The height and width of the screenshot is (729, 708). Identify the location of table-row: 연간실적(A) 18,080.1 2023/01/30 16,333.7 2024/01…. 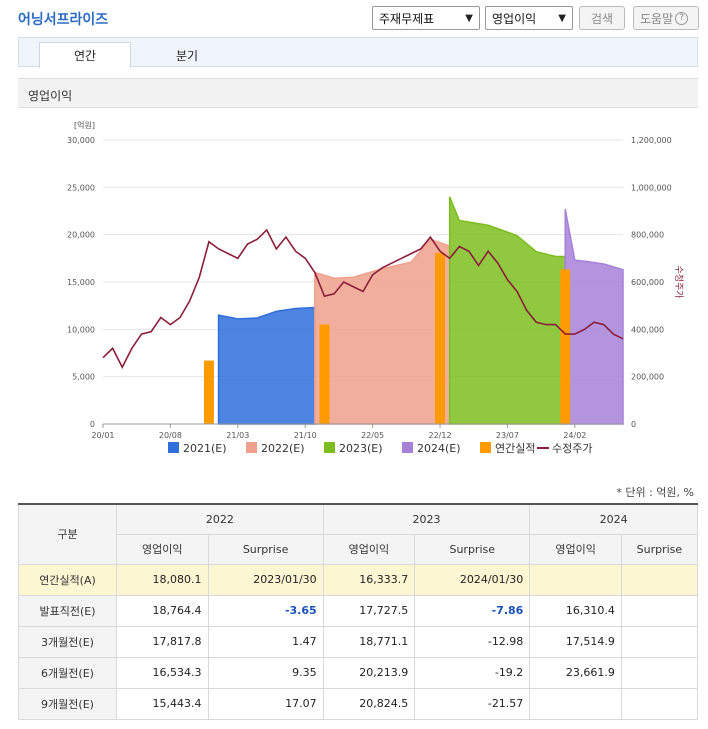
(358, 579).